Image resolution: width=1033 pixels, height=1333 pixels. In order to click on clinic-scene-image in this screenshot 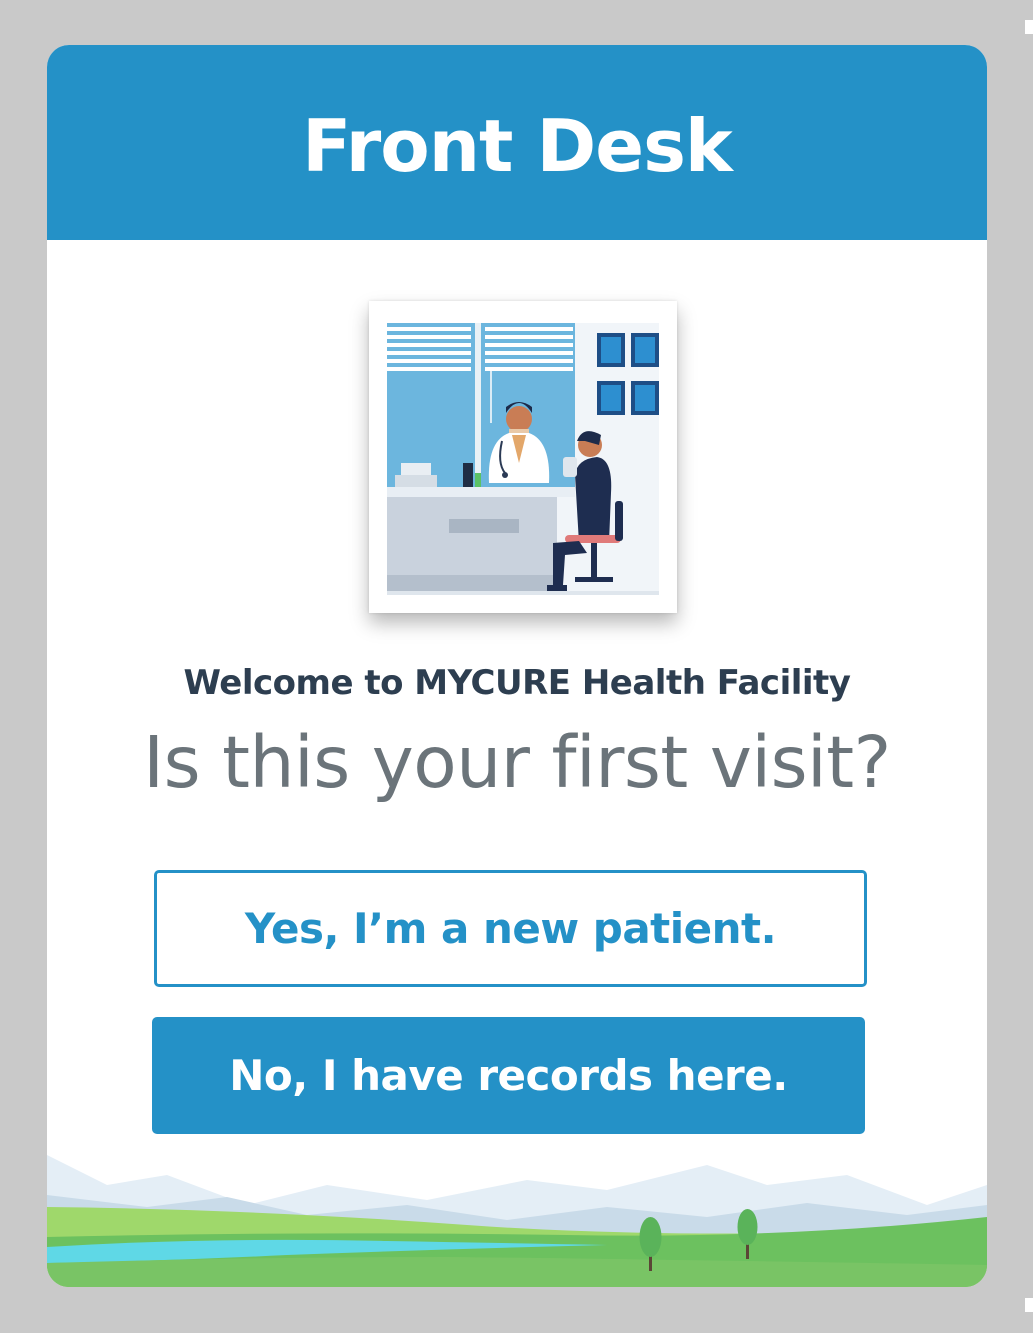, I will do `click(523, 459)`.